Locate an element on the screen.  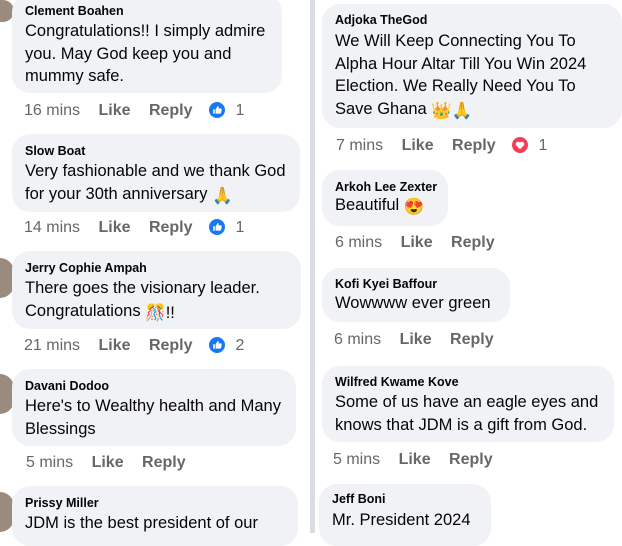
comment-text: Beautiful 😍 is located at coordinates (379, 206).